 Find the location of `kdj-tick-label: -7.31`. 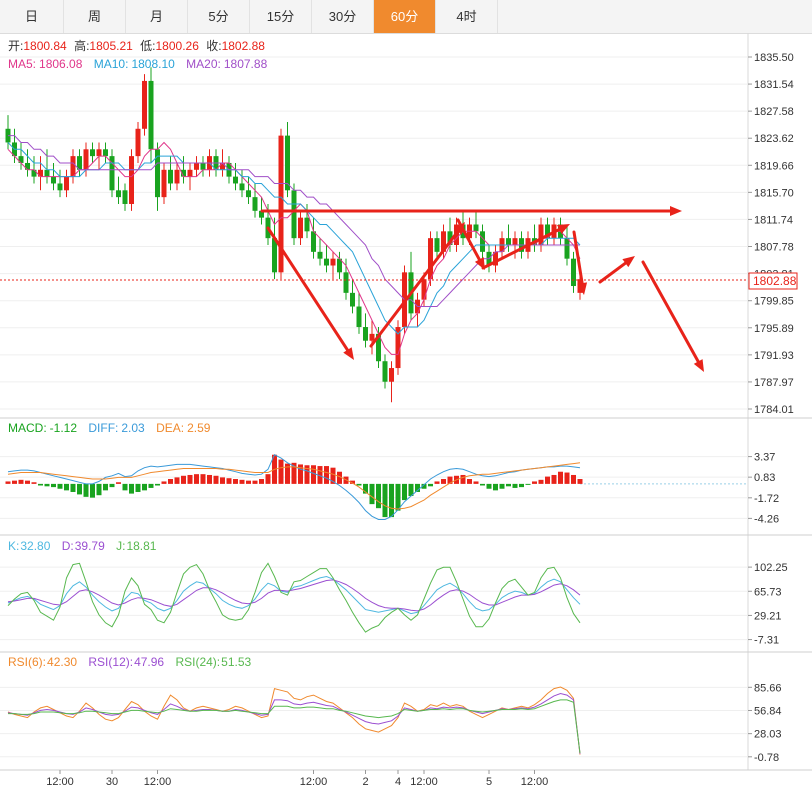

kdj-tick-label: -7.31 is located at coordinates (766, 641).